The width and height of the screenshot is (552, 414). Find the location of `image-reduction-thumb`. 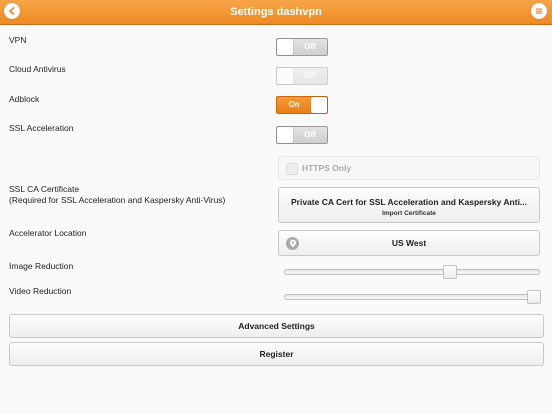

image-reduction-thumb is located at coordinates (450, 272).